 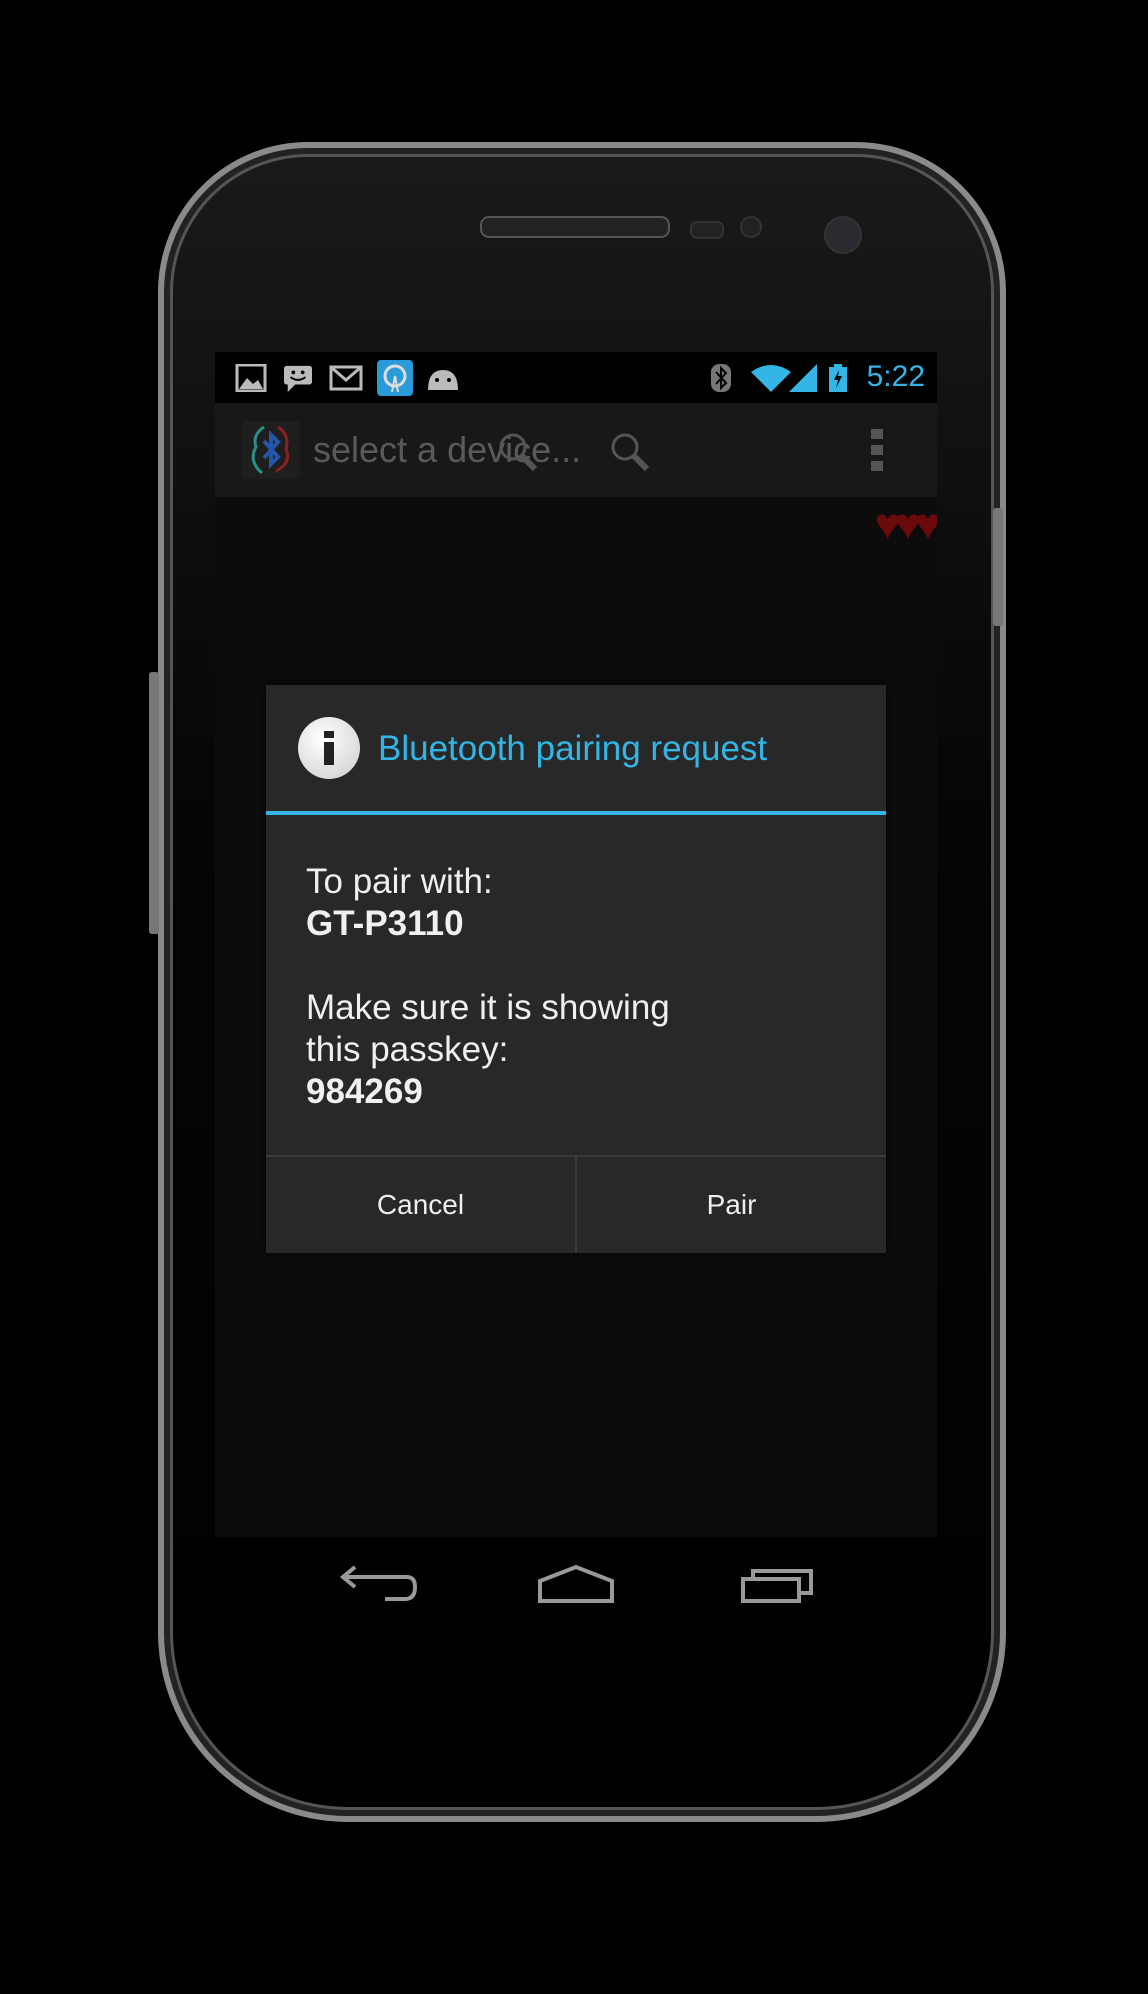 I want to click on pair-with-label: To pair with:, so click(x=399, y=881).